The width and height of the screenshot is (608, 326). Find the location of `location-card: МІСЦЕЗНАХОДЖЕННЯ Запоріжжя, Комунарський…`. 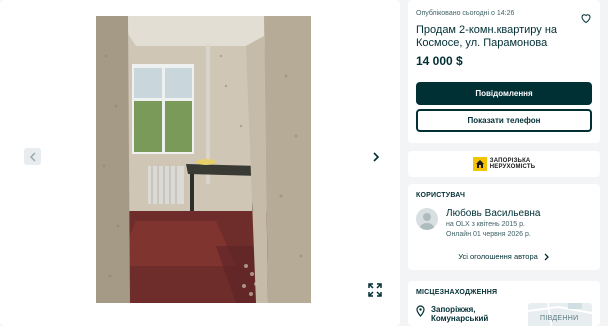

location-card: МІСЦЕЗНАХОДЖЕННЯ Запоріжжя, Комунарський… is located at coordinates (504, 303).